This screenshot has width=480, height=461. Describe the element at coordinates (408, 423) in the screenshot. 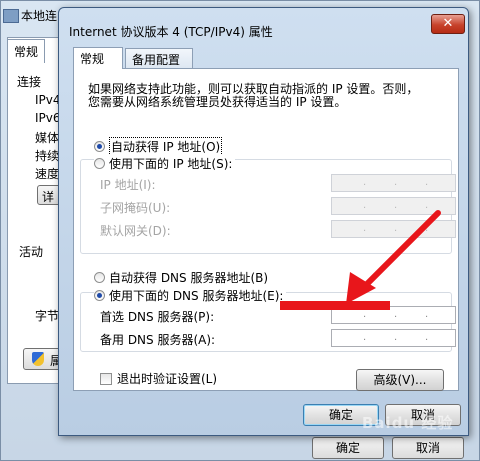

I see `watermark: Baidu 经验` at that location.